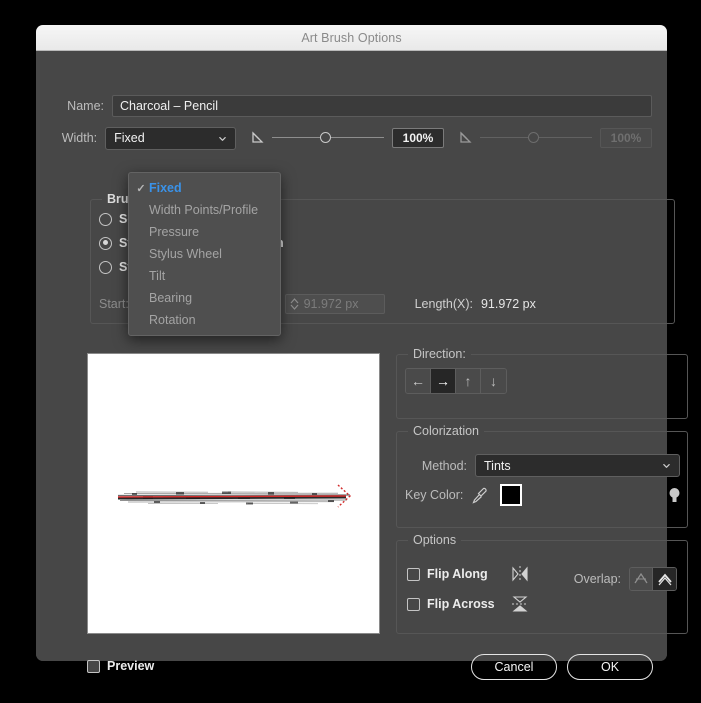 The height and width of the screenshot is (703, 701). Describe the element at coordinates (497, 465) in the screenshot. I see `method-value: Tints` at that location.